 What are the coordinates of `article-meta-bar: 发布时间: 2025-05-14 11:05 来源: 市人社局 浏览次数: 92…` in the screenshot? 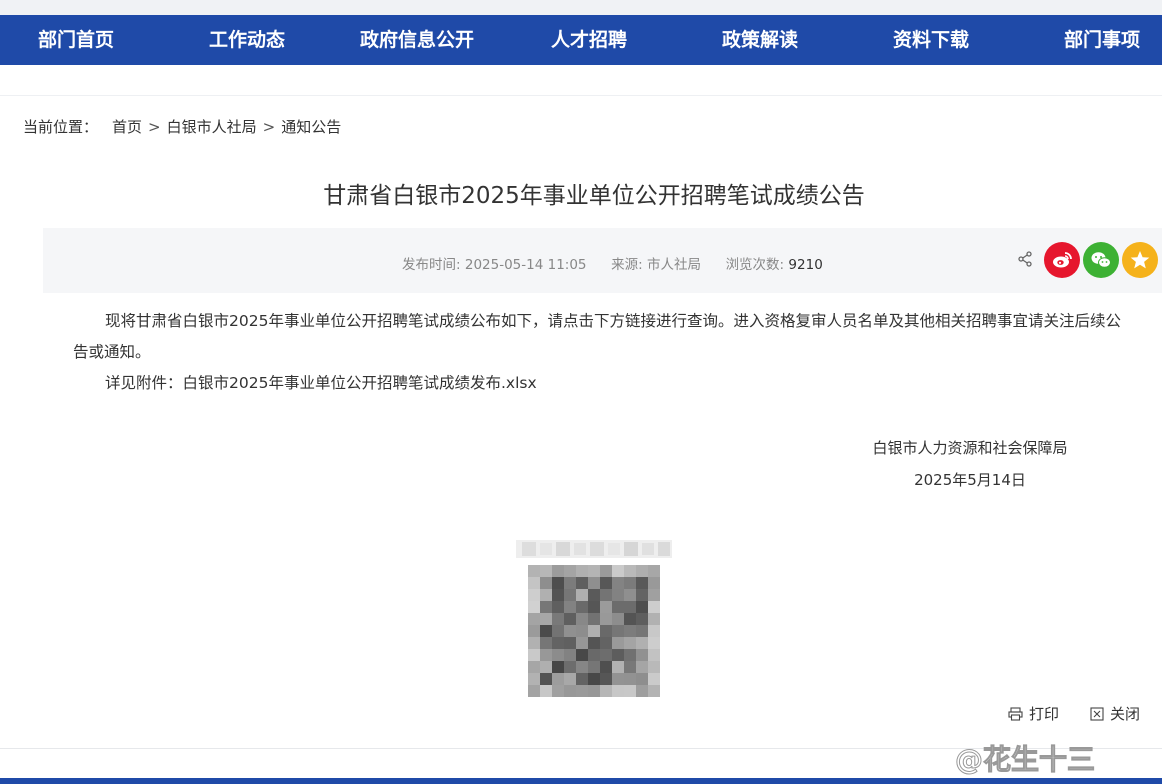 It's located at (602, 260).